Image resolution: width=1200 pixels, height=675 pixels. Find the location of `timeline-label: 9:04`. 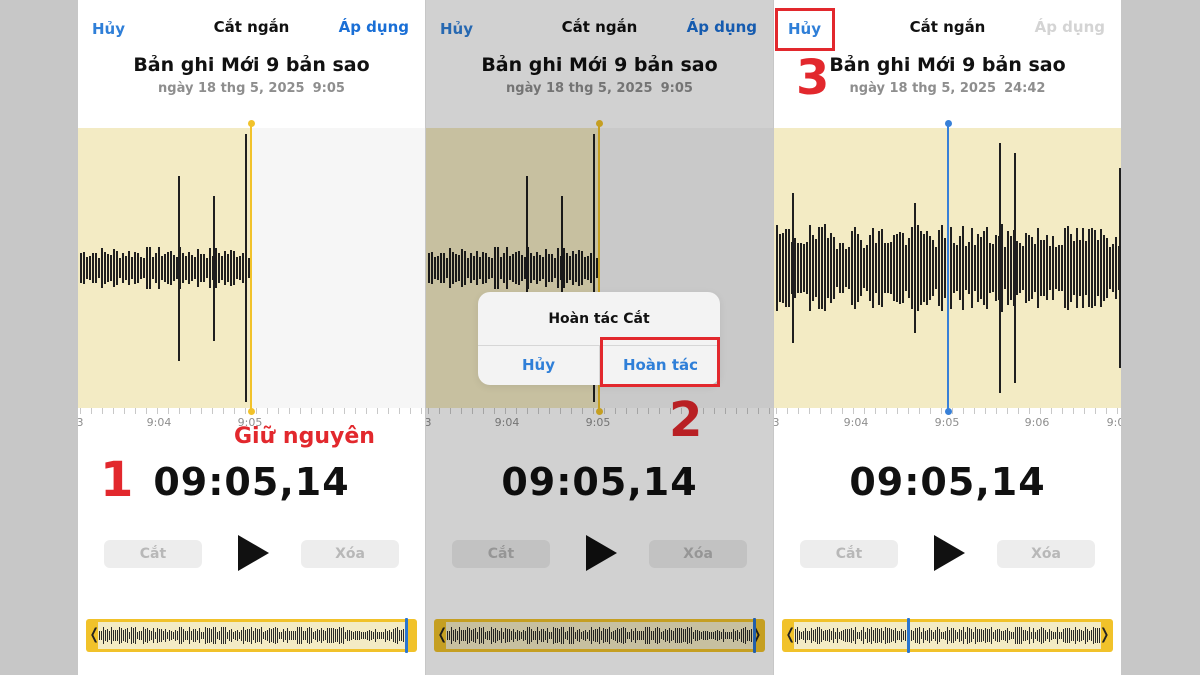

timeline-label: 9:04 is located at coordinates (159, 422).